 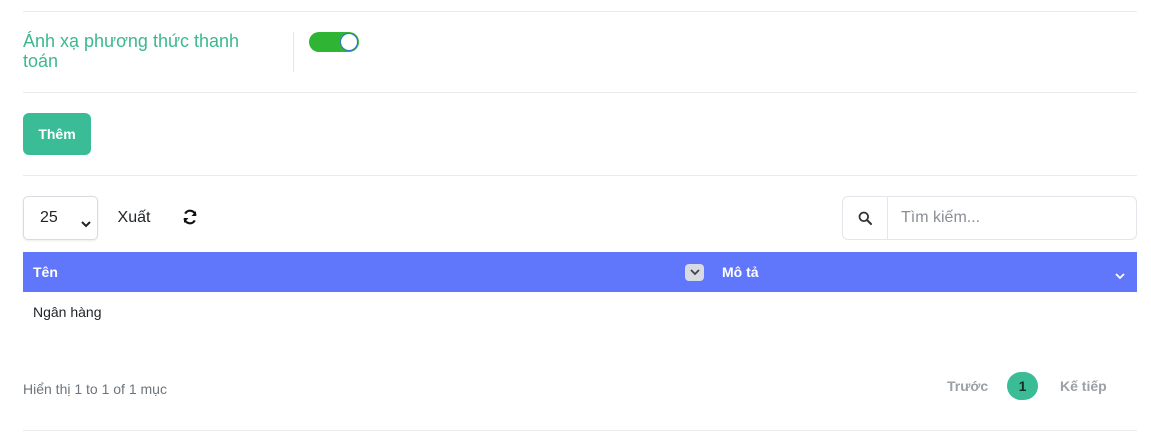 I want to click on toggle-knob, so click(x=349, y=42).